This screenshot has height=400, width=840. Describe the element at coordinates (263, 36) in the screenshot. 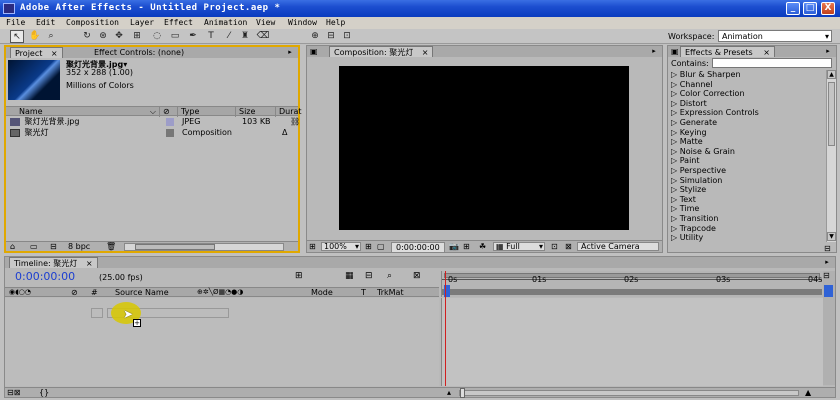

I see `eraser-tool-icon: ⌫` at that location.